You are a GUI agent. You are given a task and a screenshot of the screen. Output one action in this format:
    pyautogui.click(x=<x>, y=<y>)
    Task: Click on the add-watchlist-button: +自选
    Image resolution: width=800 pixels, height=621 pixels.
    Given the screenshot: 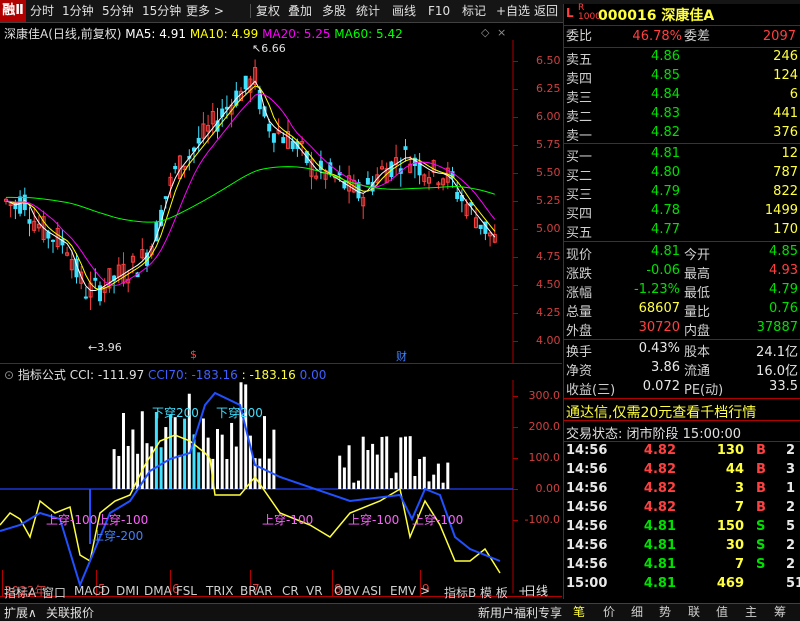 What is the action you would take?
    pyautogui.click(x=513, y=11)
    